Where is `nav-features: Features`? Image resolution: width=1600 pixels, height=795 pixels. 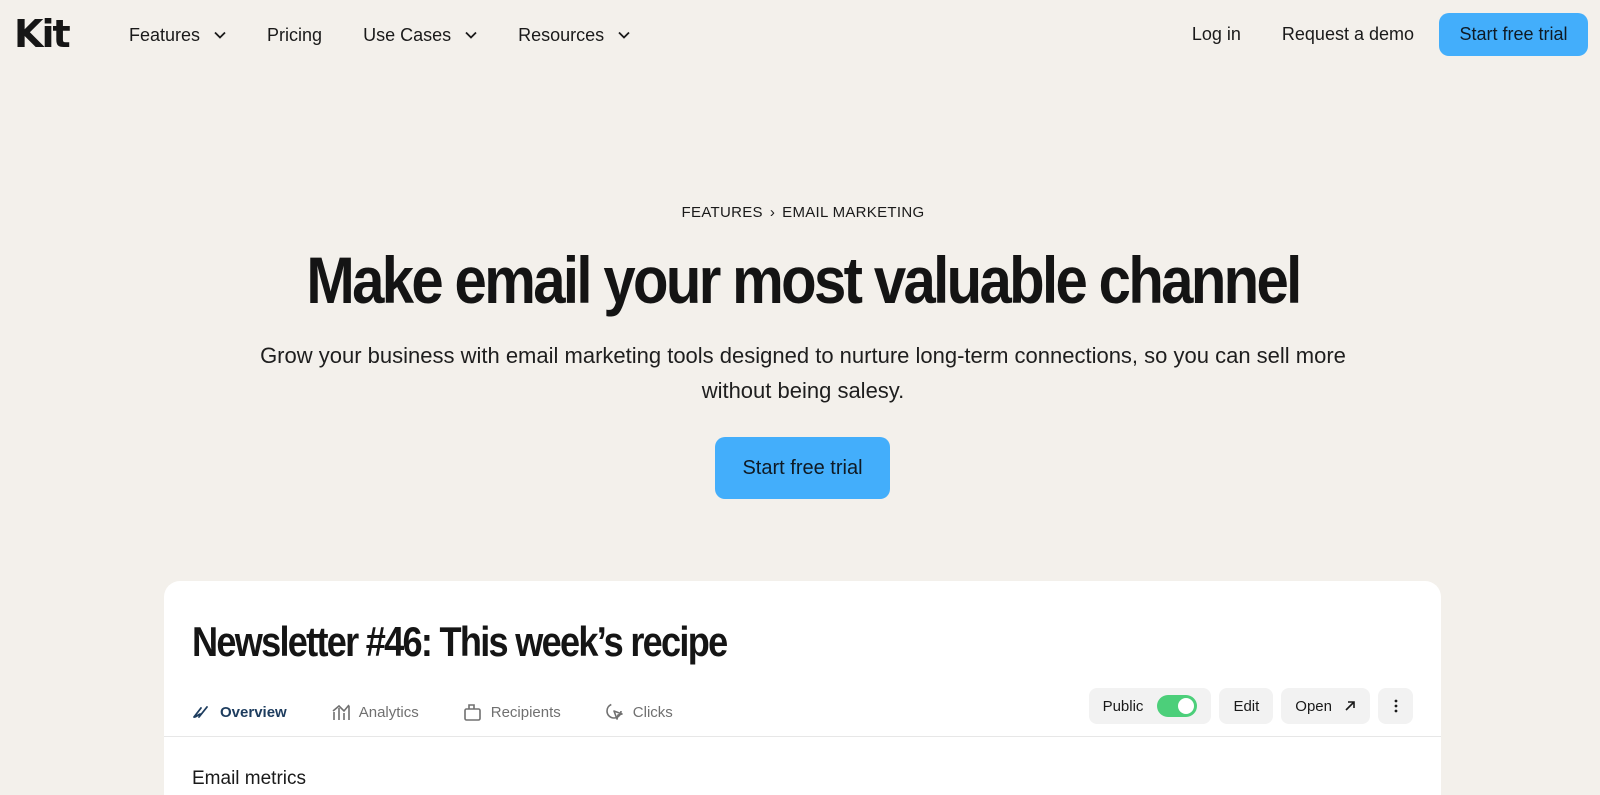 nav-features: Features is located at coordinates (177, 35).